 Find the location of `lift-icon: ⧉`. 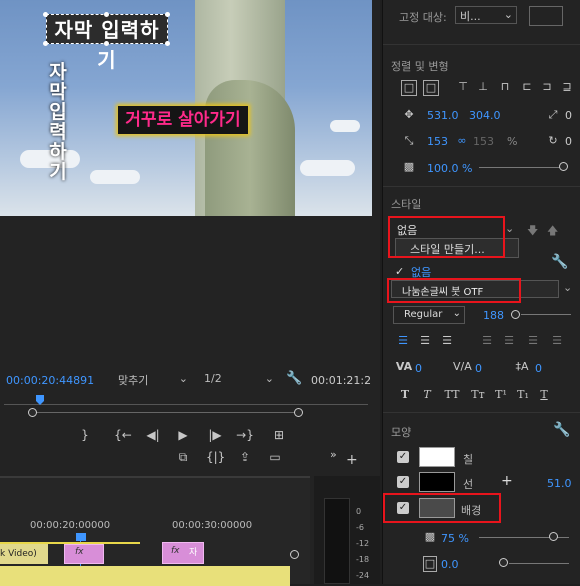

lift-icon: ⧉ is located at coordinates (183, 457).